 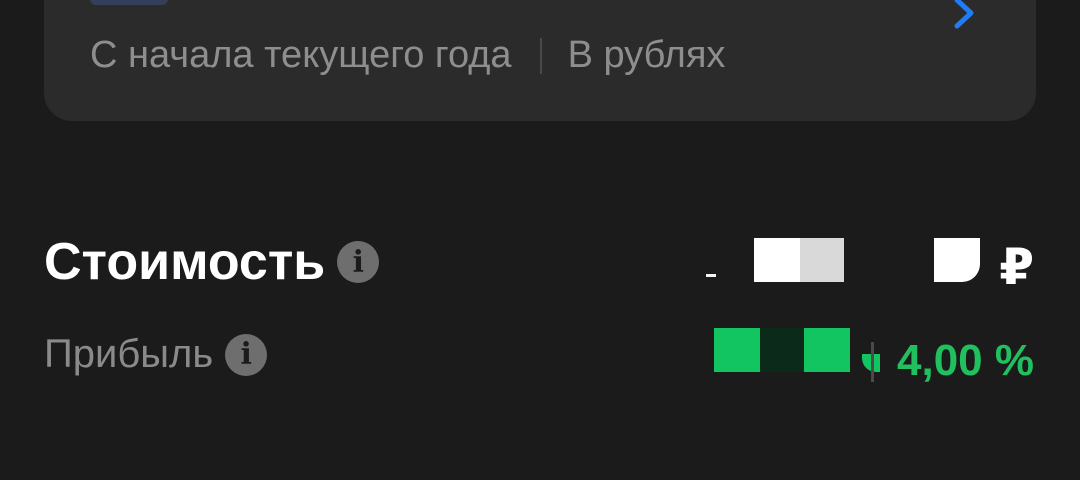 I want to click on profit-title-group: Прибыль i, so click(x=156, y=354).